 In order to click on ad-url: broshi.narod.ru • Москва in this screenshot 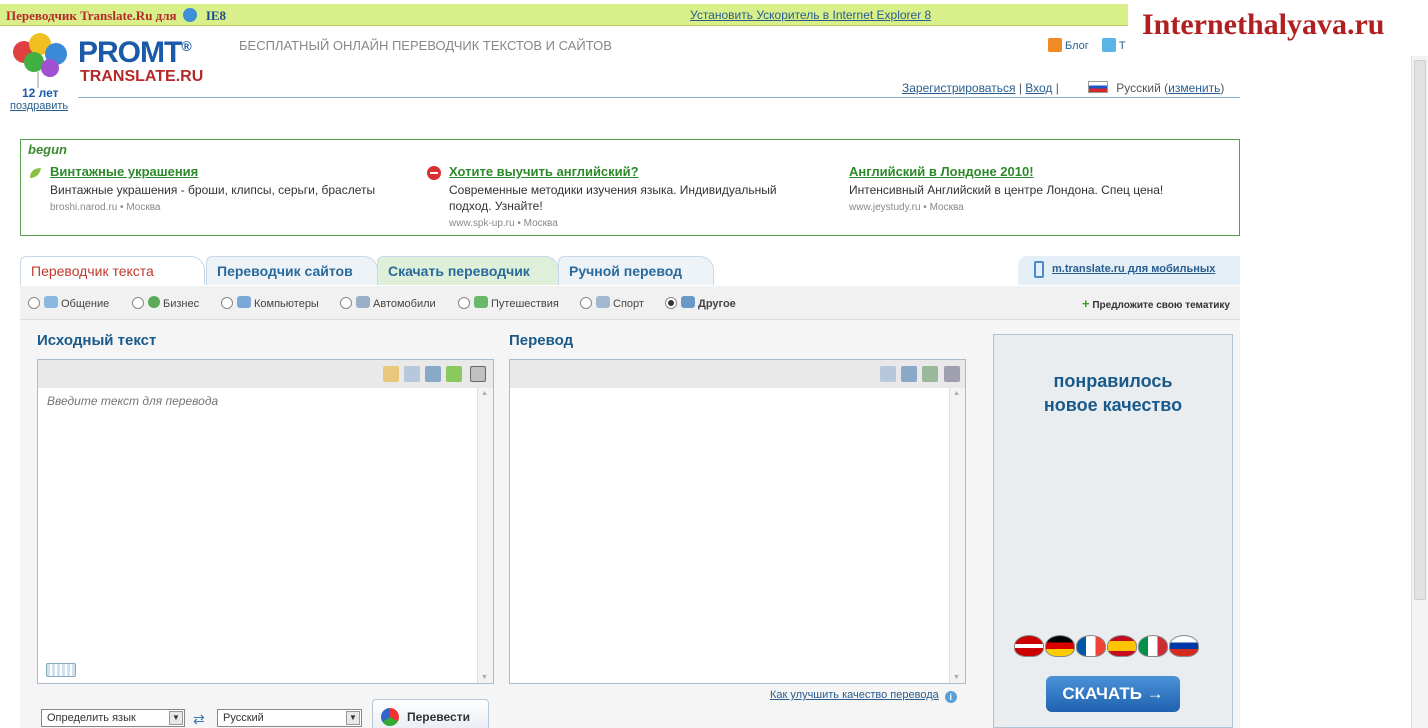, I will do `click(105, 207)`.